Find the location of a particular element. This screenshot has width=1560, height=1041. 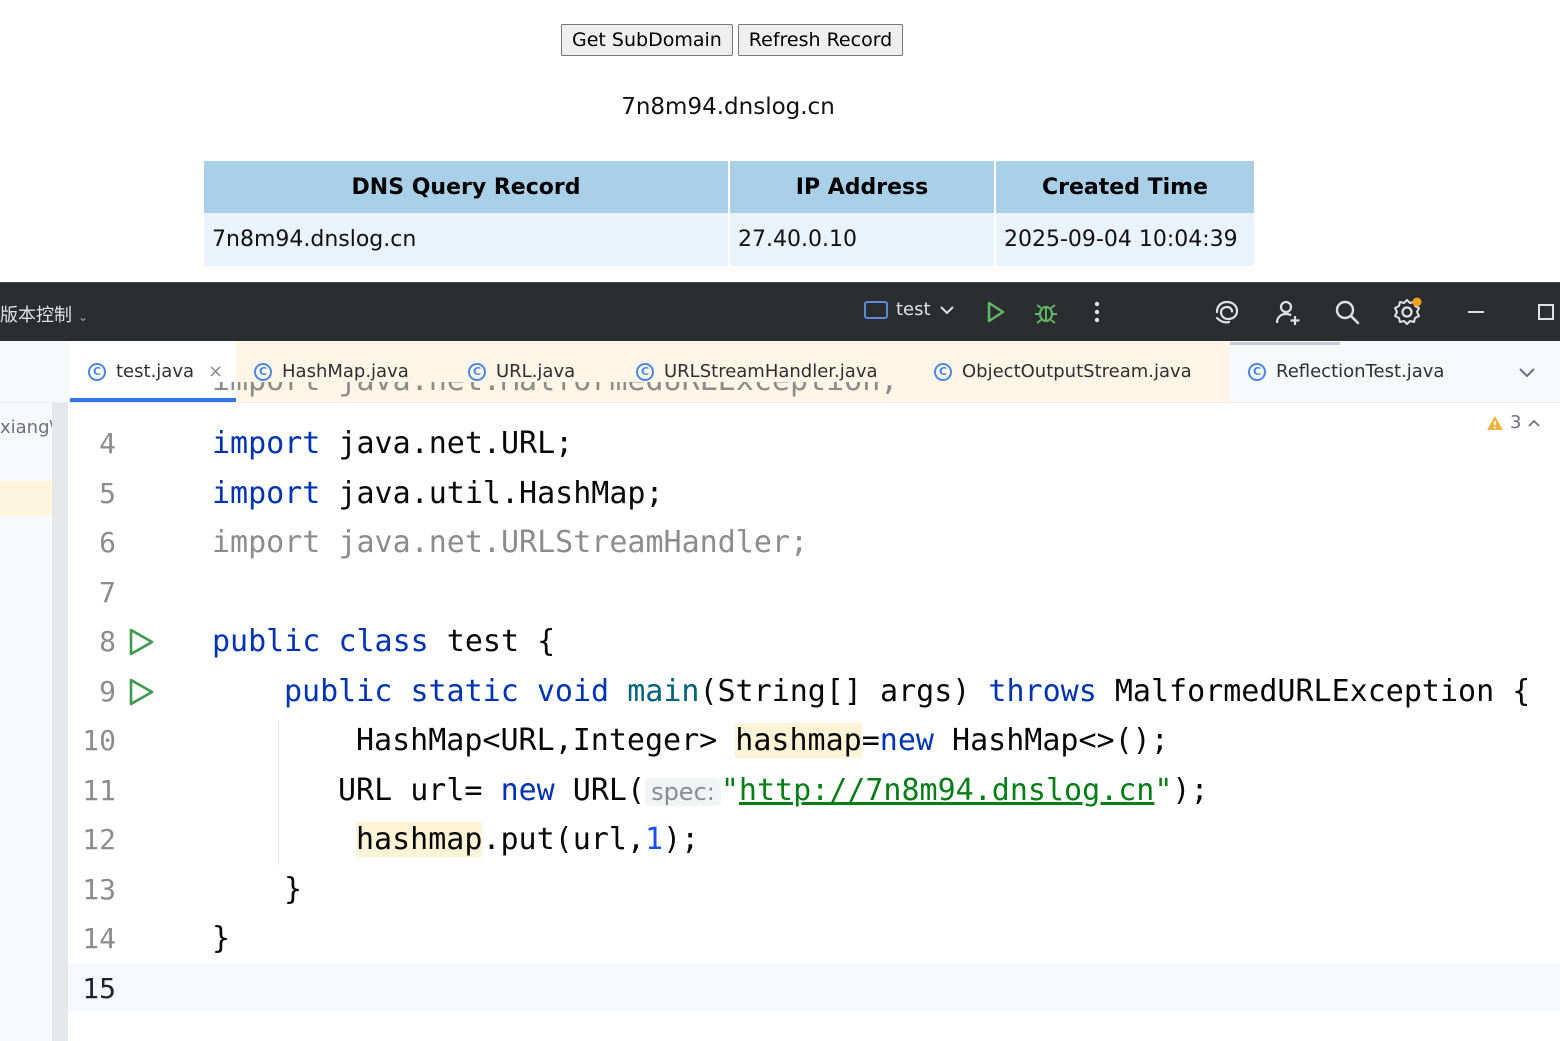

vcs-menu: 版本控制 ⌄ is located at coordinates (44, 314).